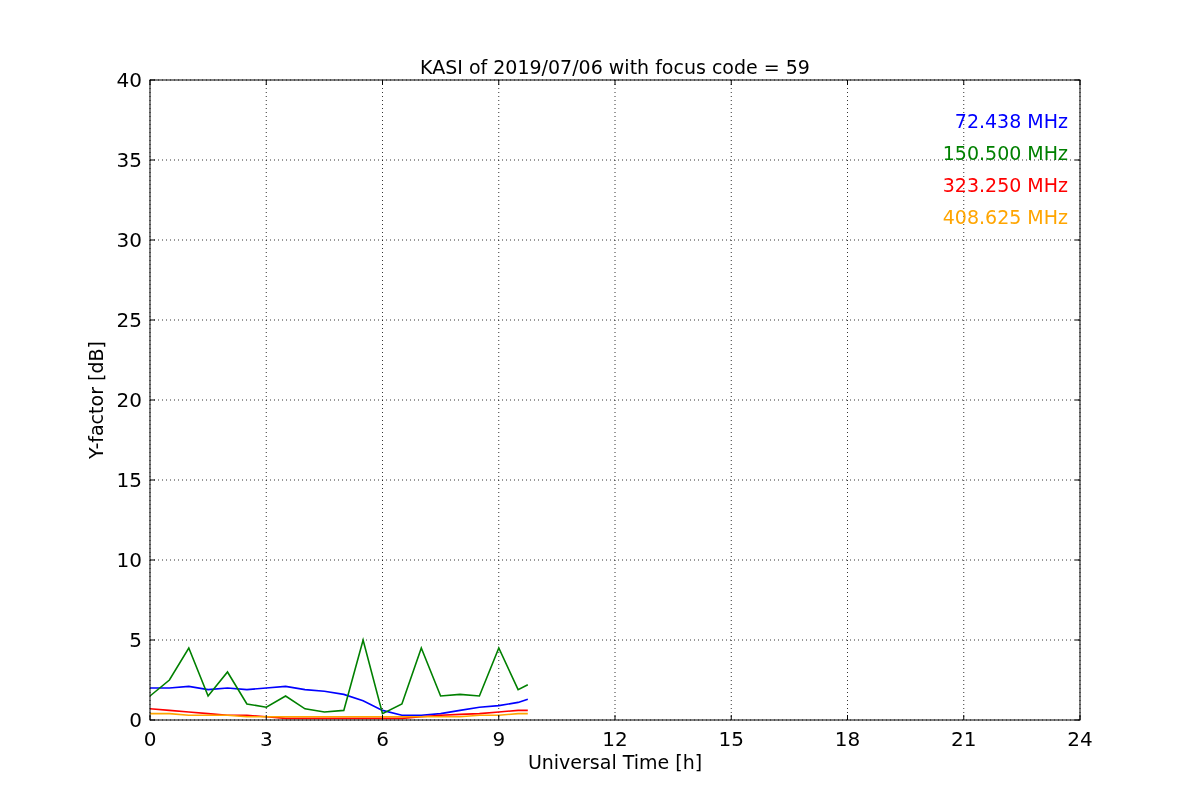 The height and width of the screenshot is (800, 1200). Describe the element at coordinates (129, 80) in the screenshot. I see `y-tick-label: 40` at that location.